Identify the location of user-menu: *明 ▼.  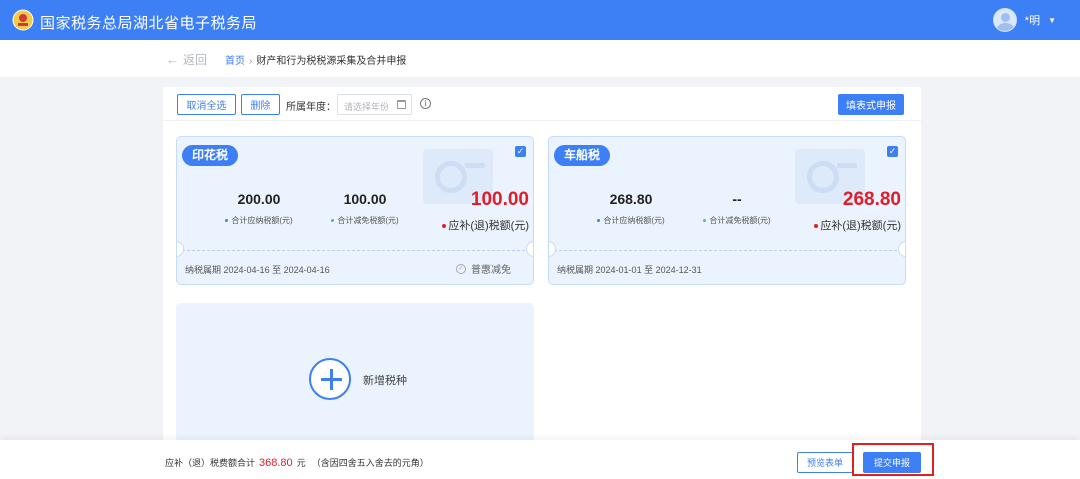
(1024, 20).